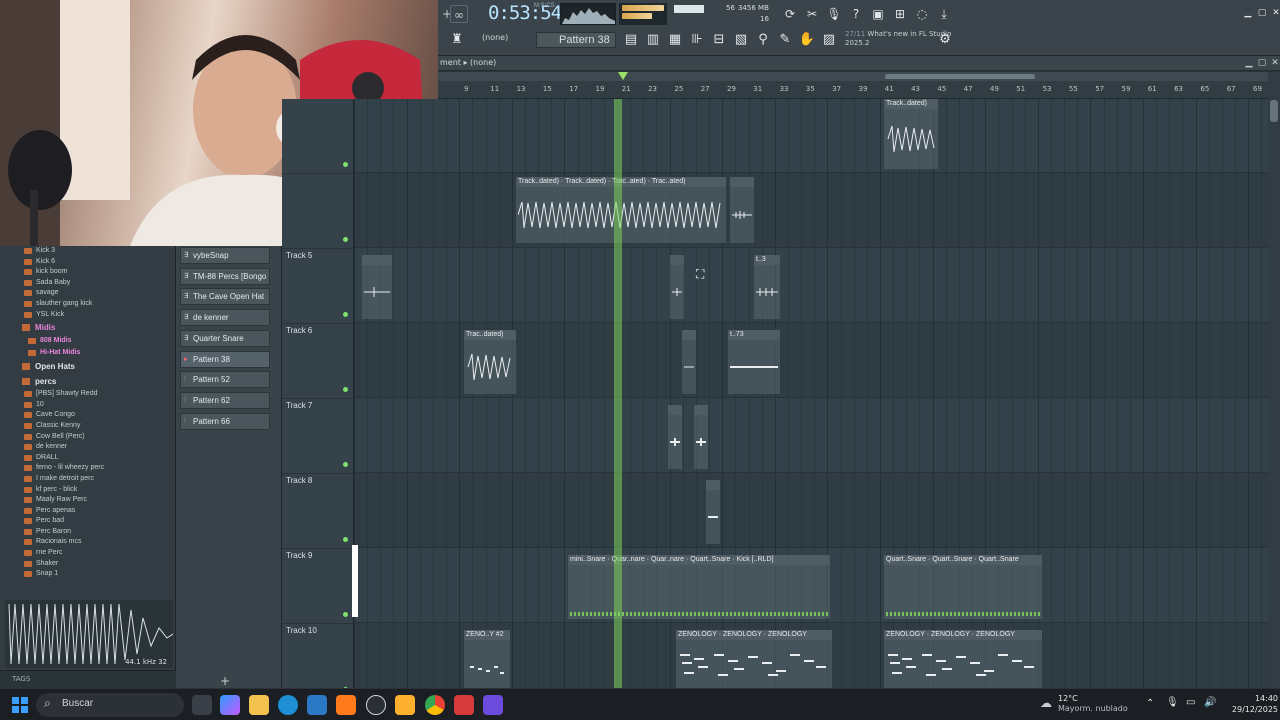 The width and height of the screenshot is (1280, 720). Describe the element at coordinates (87, 437) in the screenshot. I see `browser-item: Cow Bell (Perc)` at that location.